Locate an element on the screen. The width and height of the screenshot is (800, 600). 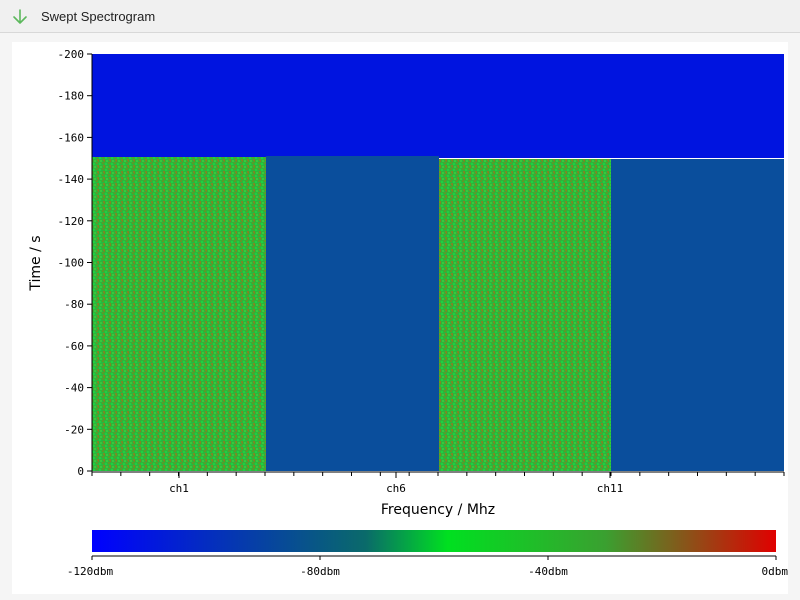
y-tick-label: 0 is located at coordinates (80, 471).